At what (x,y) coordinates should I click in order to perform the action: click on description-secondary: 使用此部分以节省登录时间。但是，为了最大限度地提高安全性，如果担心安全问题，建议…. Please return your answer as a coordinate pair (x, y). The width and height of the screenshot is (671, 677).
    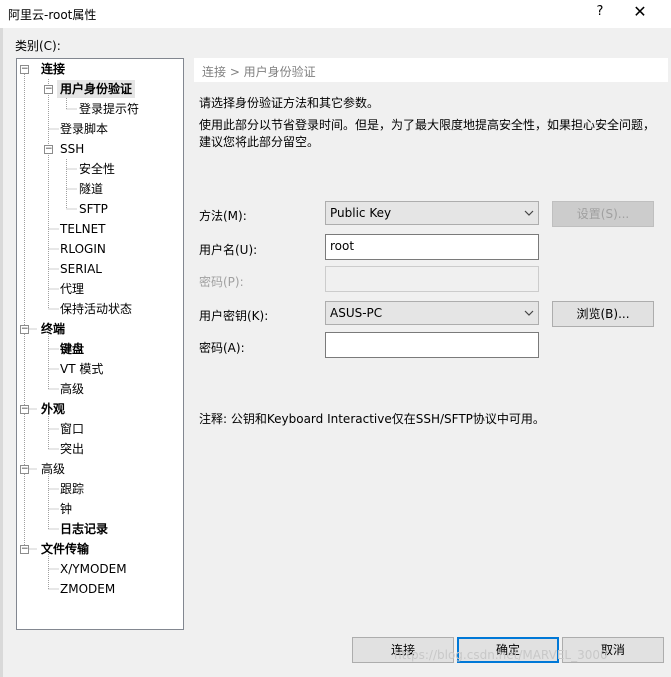
    Looking at the image, I should click on (427, 133).